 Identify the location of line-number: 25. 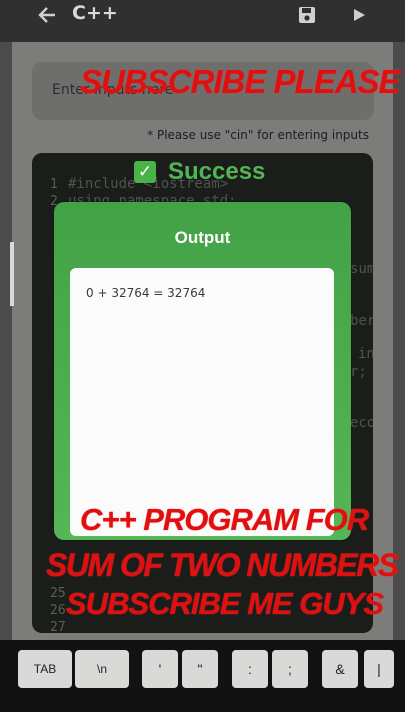
(58, 593).